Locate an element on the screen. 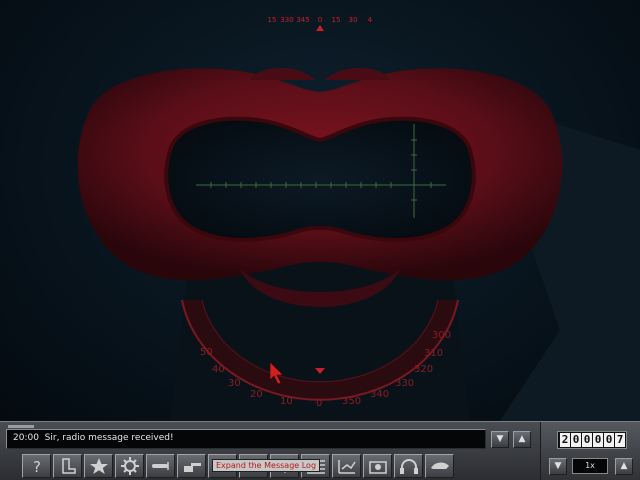  dial-label: 10 is located at coordinates (286, 401).